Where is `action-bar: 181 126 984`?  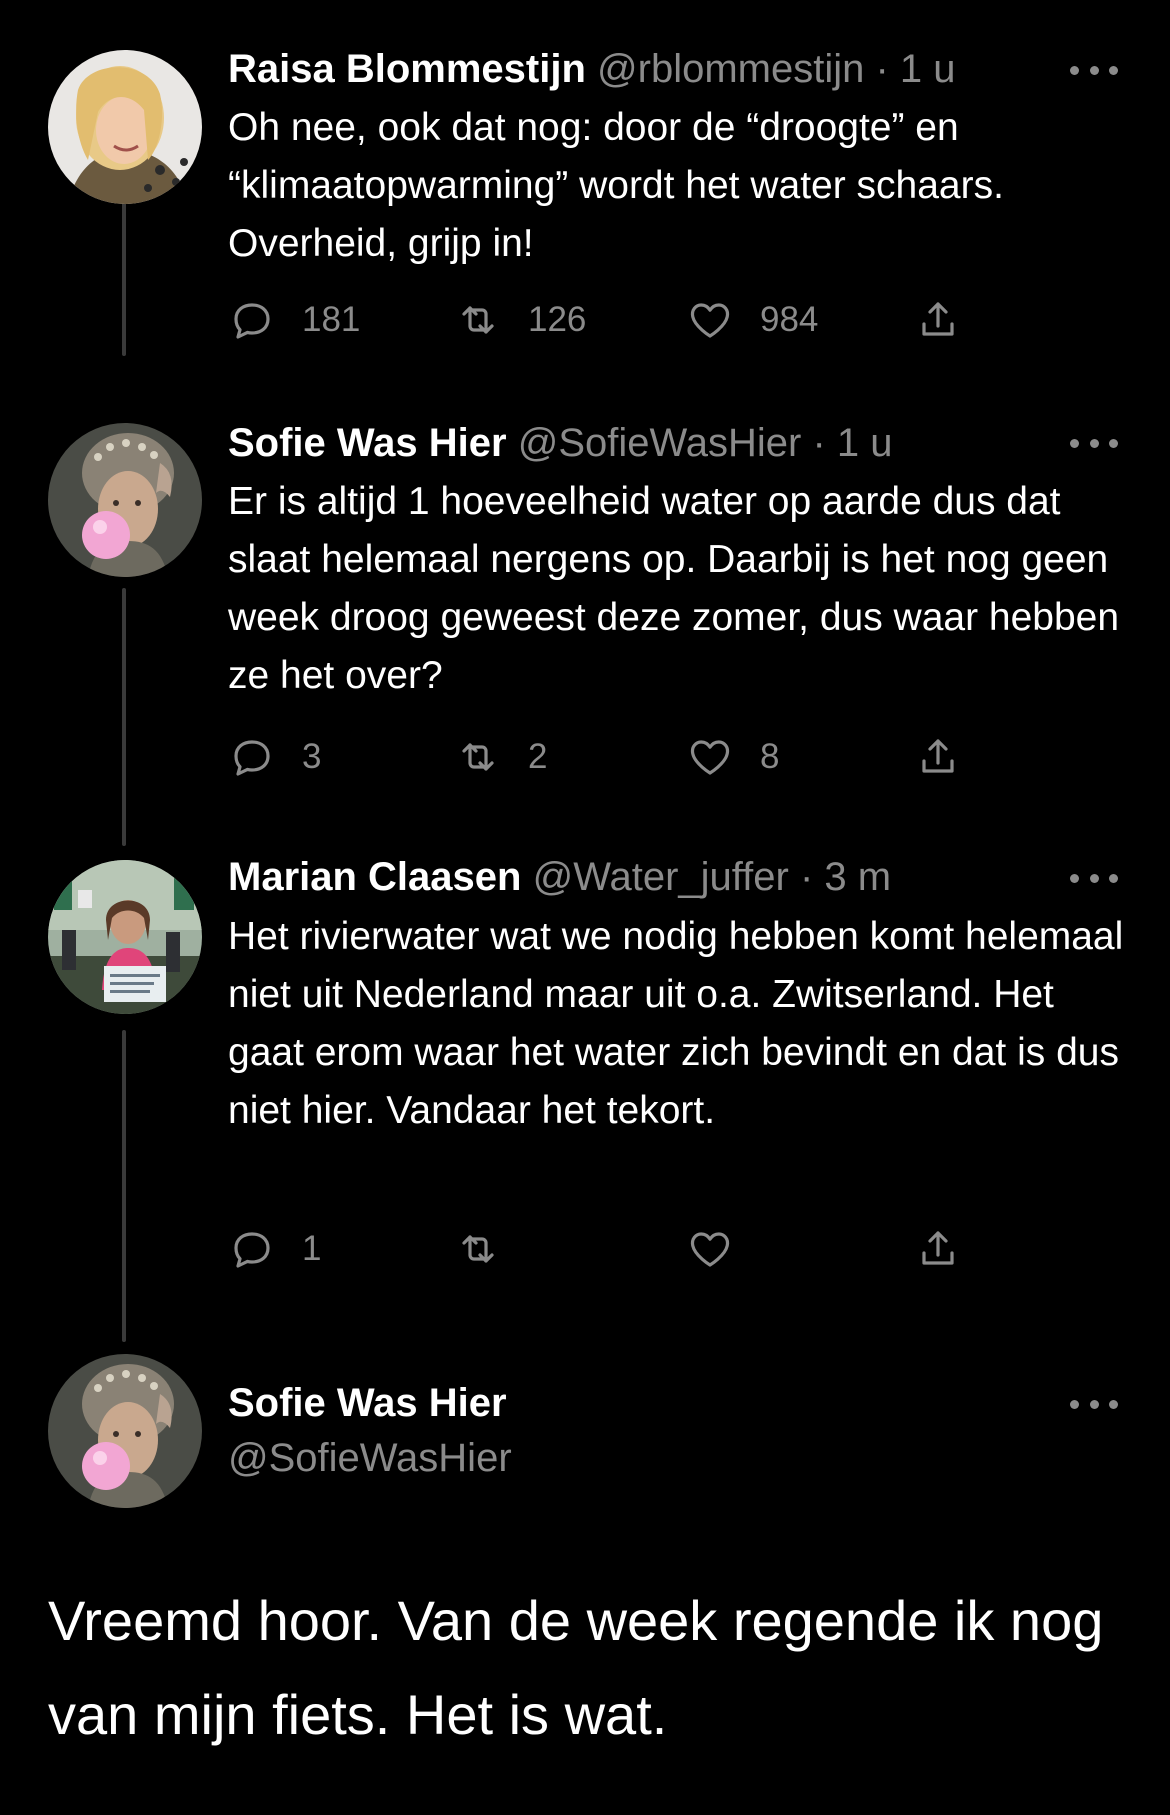
action-bar: 181 126 984 is located at coordinates (608, 320).